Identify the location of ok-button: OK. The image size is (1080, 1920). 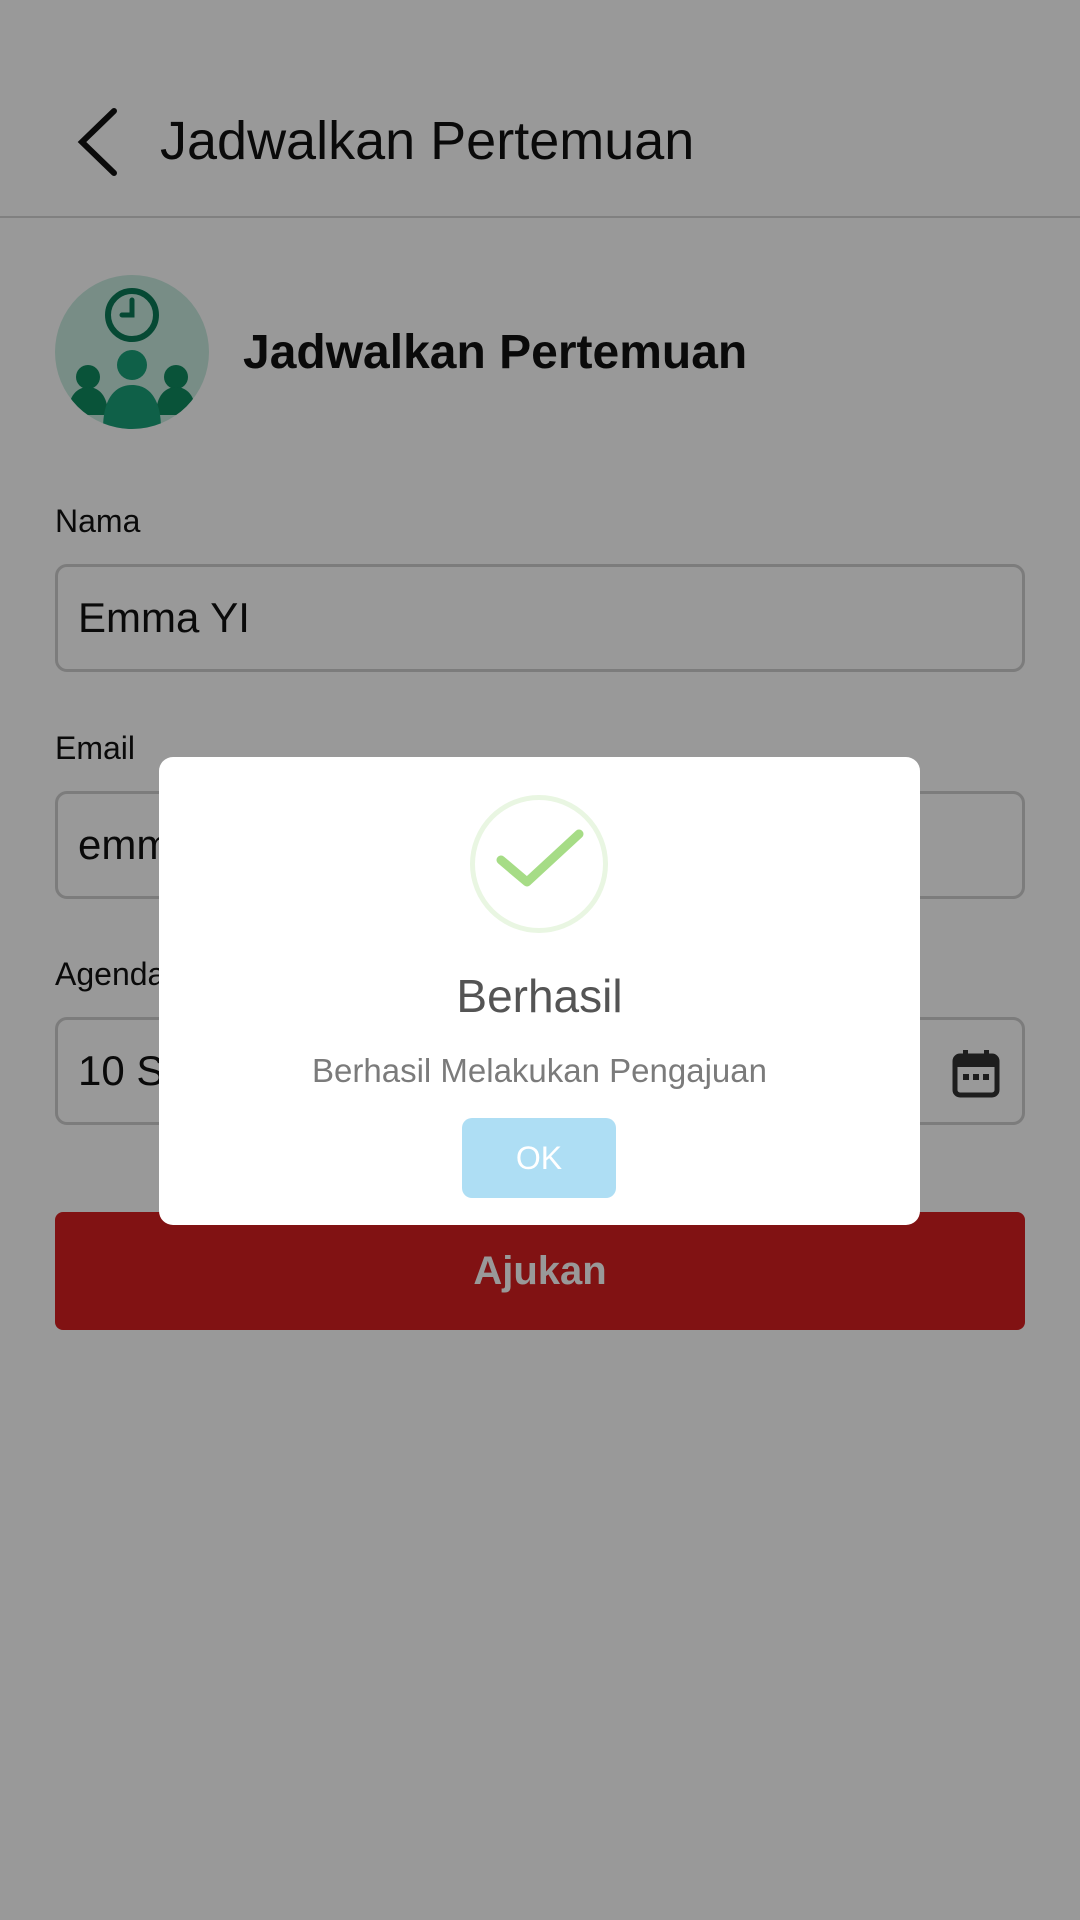
(539, 1158).